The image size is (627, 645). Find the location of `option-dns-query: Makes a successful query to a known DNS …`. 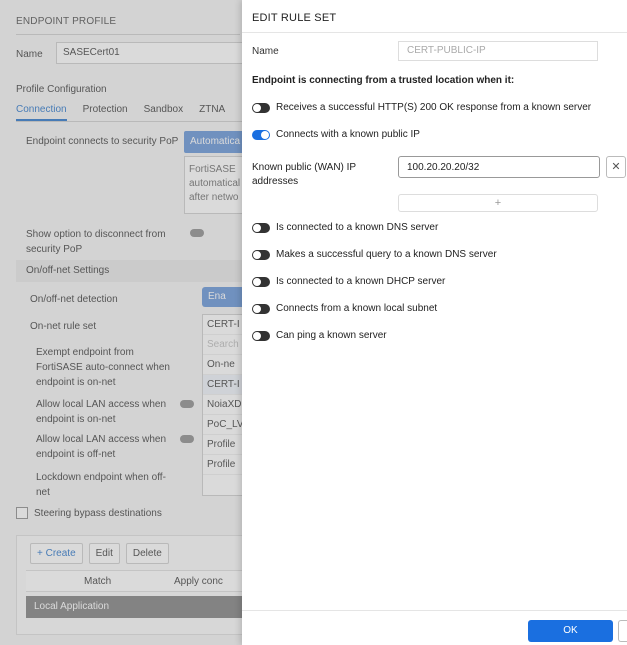

option-dns-query: Makes a successful query to a known DNS … is located at coordinates (374, 254).